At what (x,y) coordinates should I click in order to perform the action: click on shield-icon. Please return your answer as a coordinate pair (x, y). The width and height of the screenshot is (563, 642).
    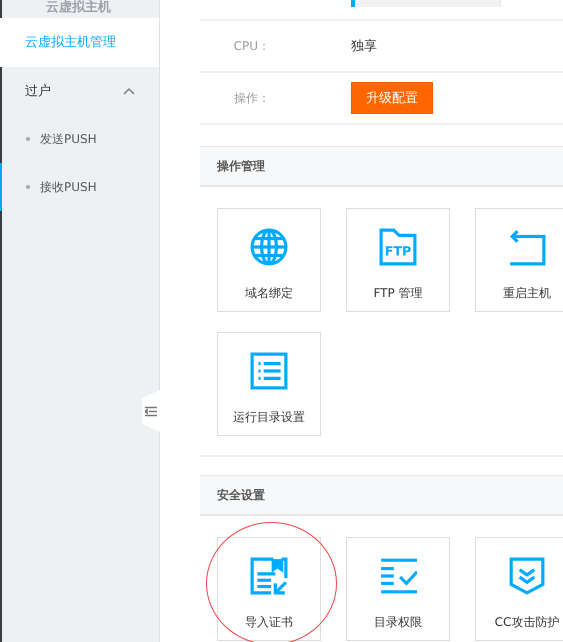
    Looking at the image, I should click on (527, 576).